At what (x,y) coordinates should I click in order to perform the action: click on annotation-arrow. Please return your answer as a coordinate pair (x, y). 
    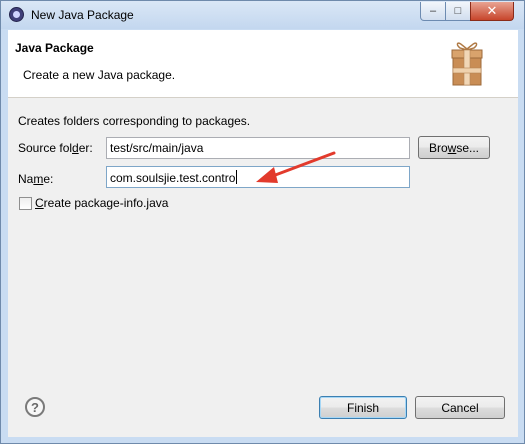
    Looking at the image, I should click on (296, 167).